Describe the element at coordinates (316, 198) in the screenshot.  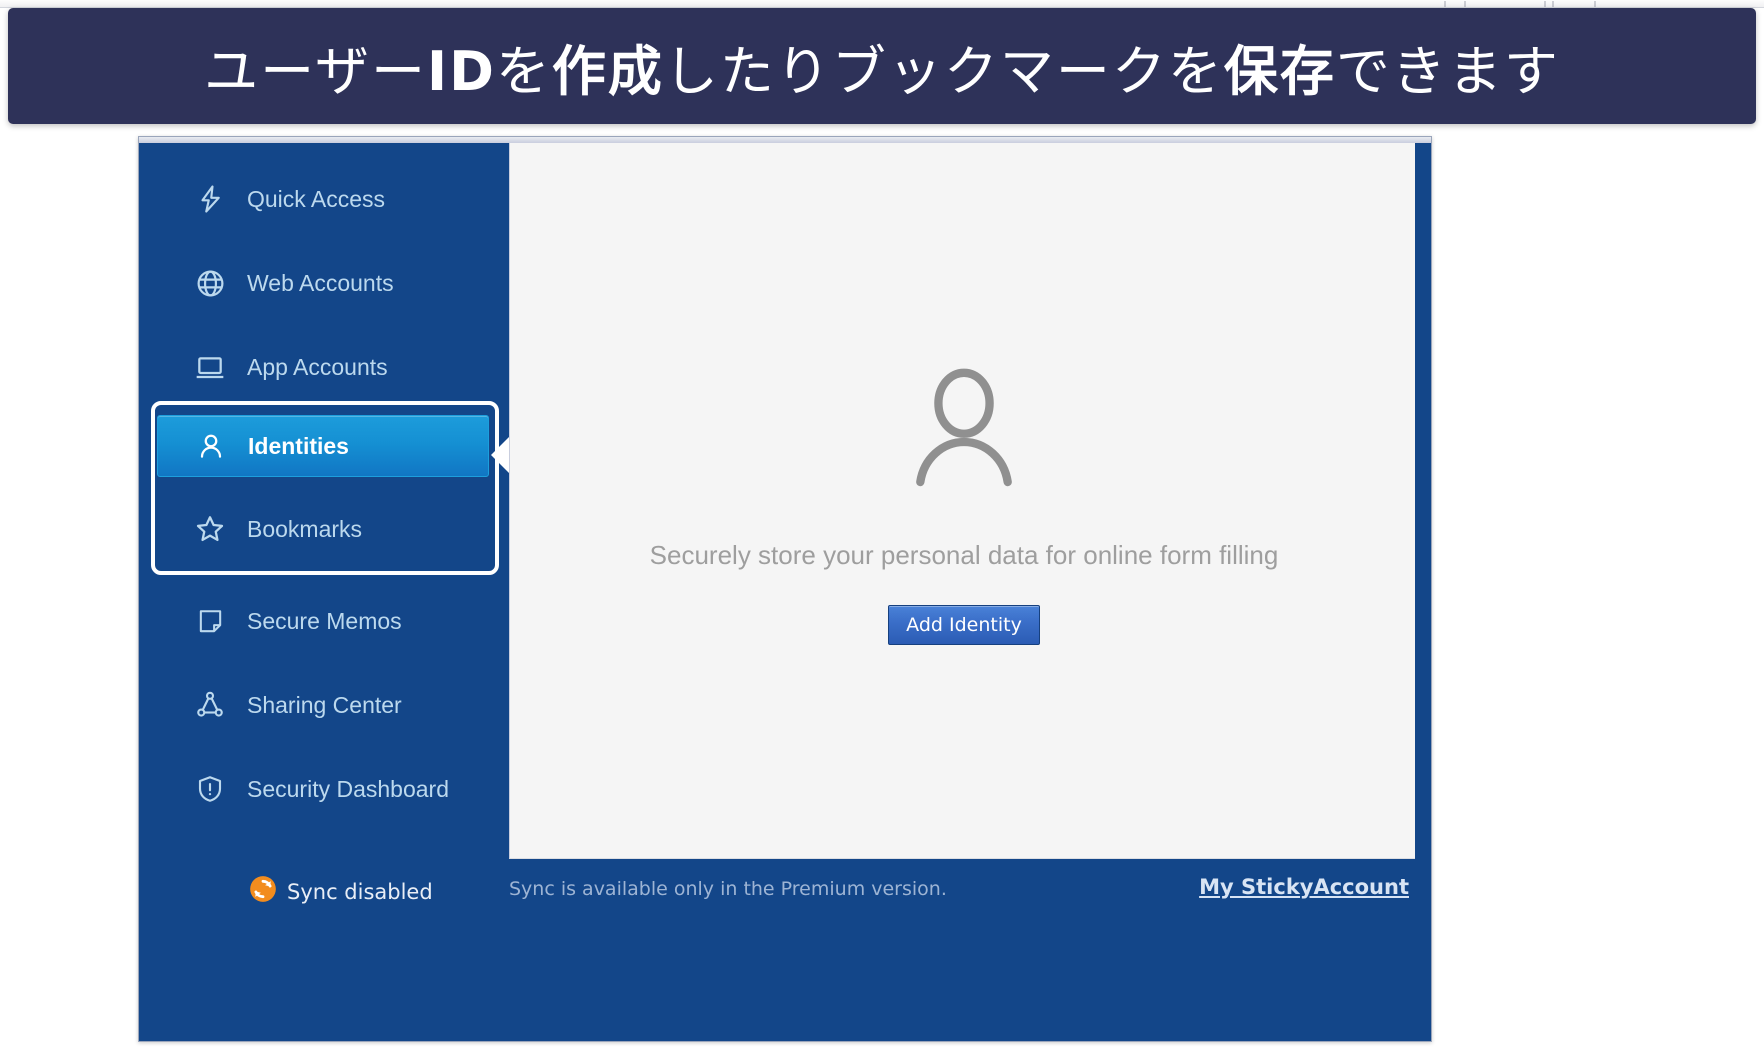
I see `sidebar-item-label: Quick Access` at that location.